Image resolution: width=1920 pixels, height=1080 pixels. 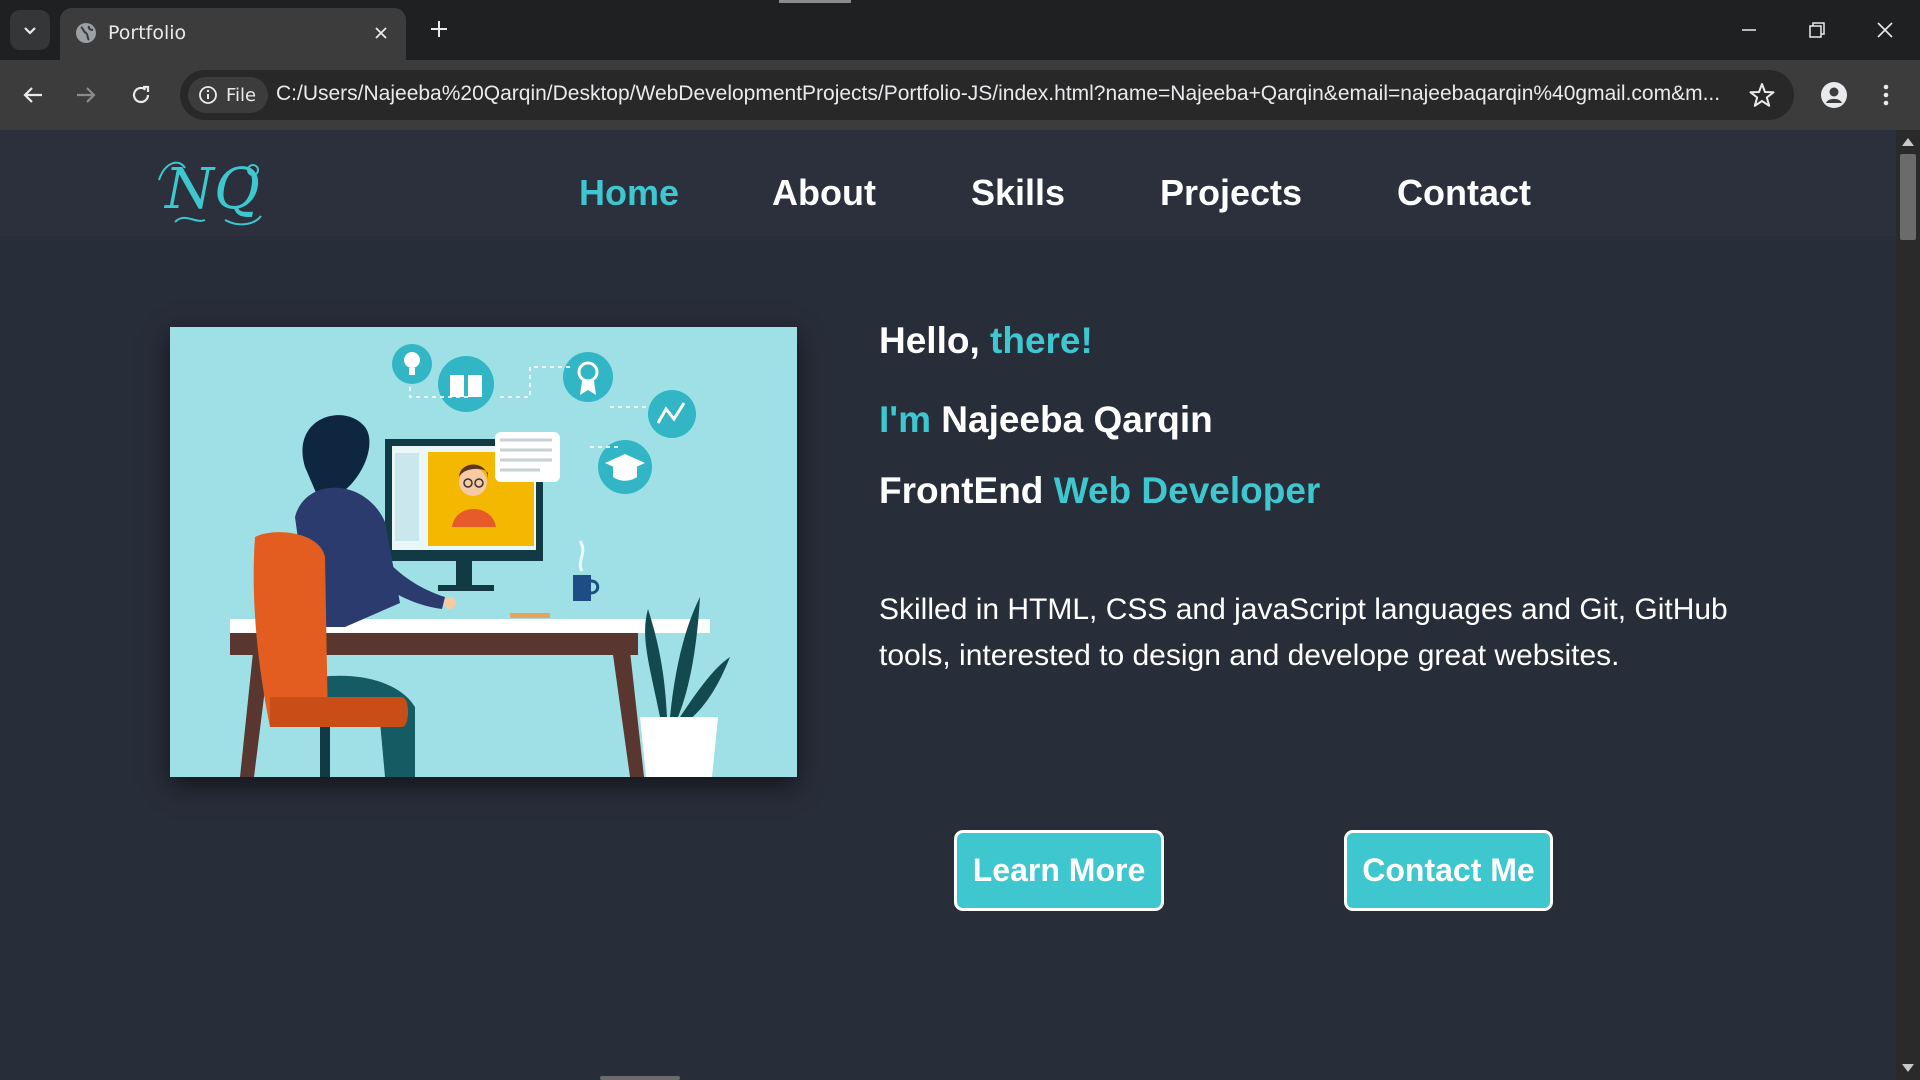 I want to click on woman-at-computer-illustration, so click(x=483, y=552).